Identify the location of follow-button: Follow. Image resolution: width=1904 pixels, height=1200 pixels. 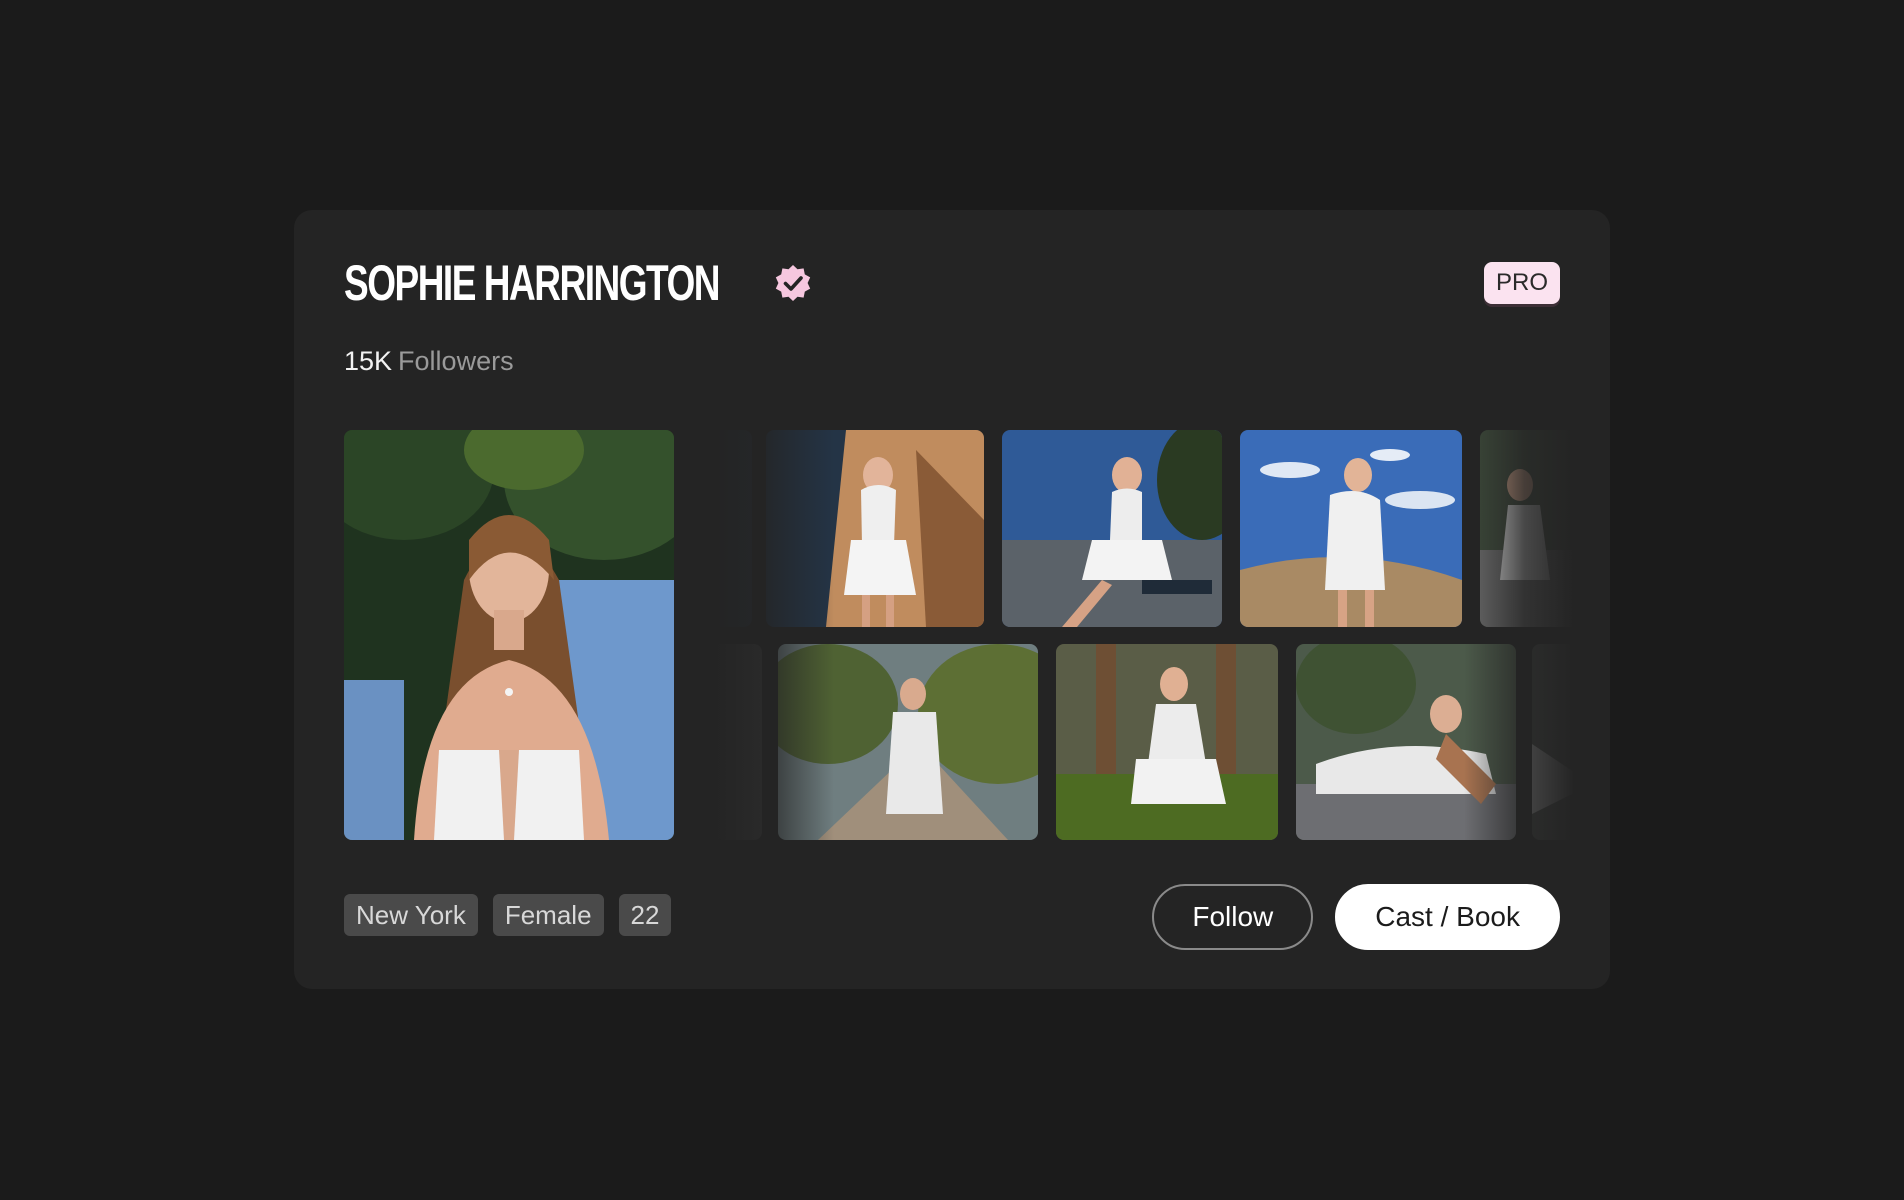
(1233, 917).